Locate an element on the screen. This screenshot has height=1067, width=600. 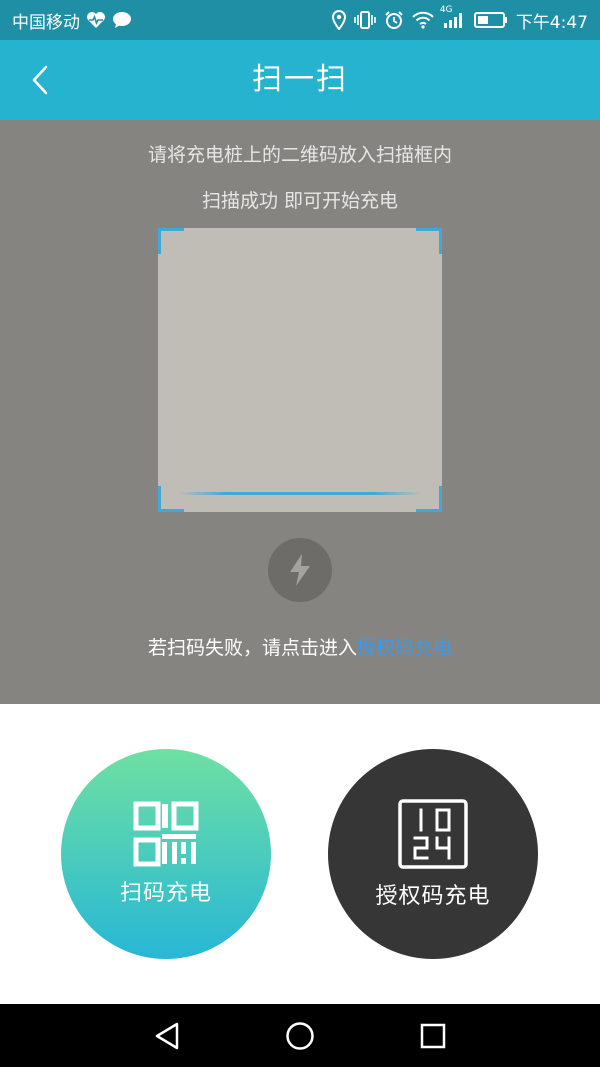
nav-back-button is located at coordinates (167, 1036).